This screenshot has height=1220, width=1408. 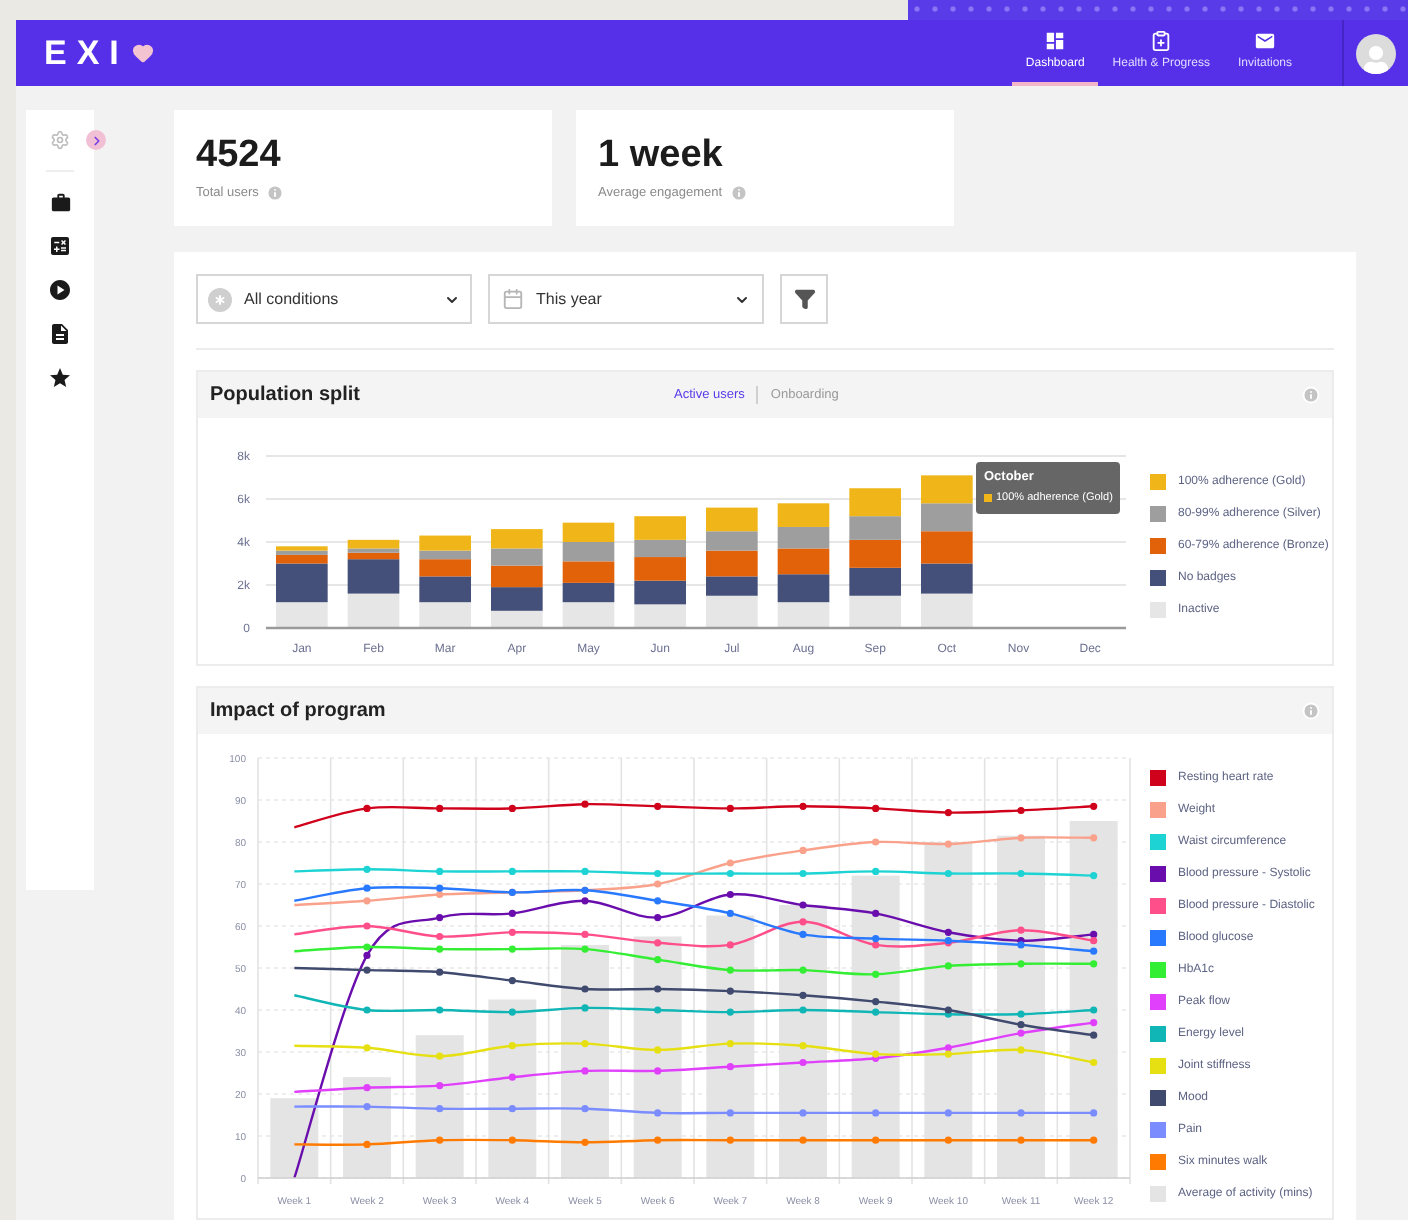 What do you see at coordinates (86, 53) in the screenshot?
I see `logo: EXI` at bounding box center [86, 53].